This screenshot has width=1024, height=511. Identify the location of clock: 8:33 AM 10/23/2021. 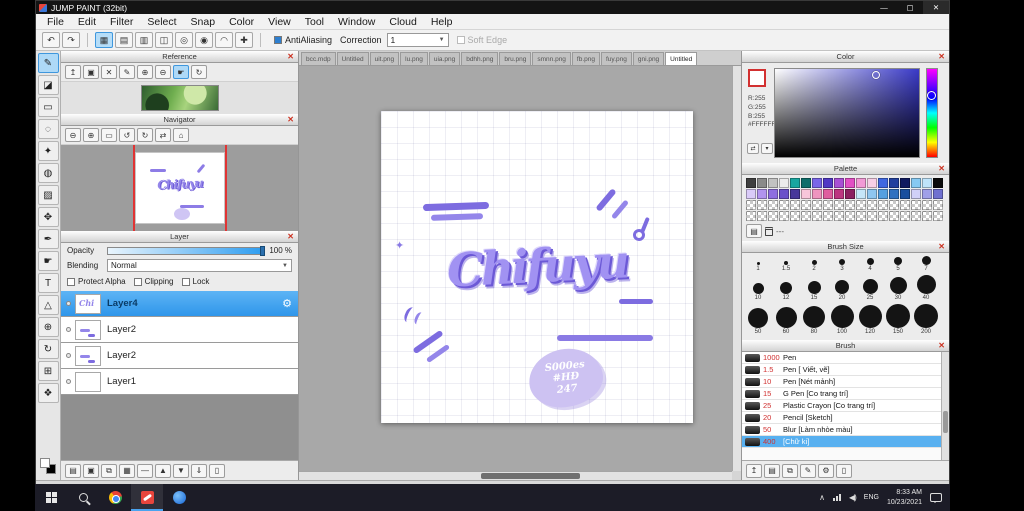
(904, 497).